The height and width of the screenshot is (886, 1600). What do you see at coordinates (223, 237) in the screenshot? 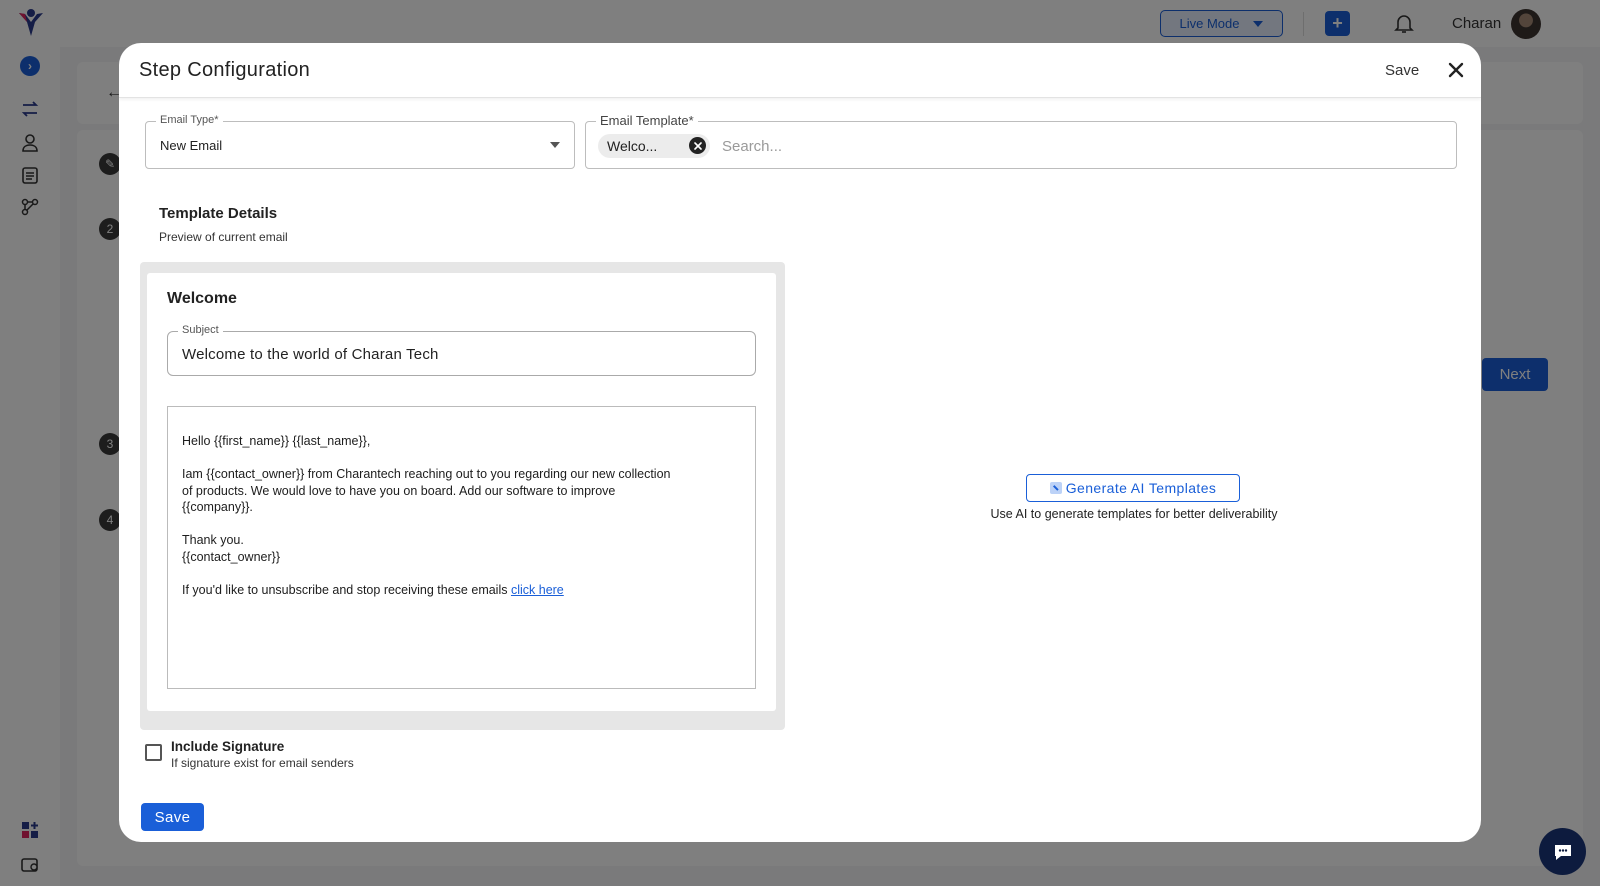
I see `template-details-subtitle: Preview of current email` at bounding box center [223, 237].